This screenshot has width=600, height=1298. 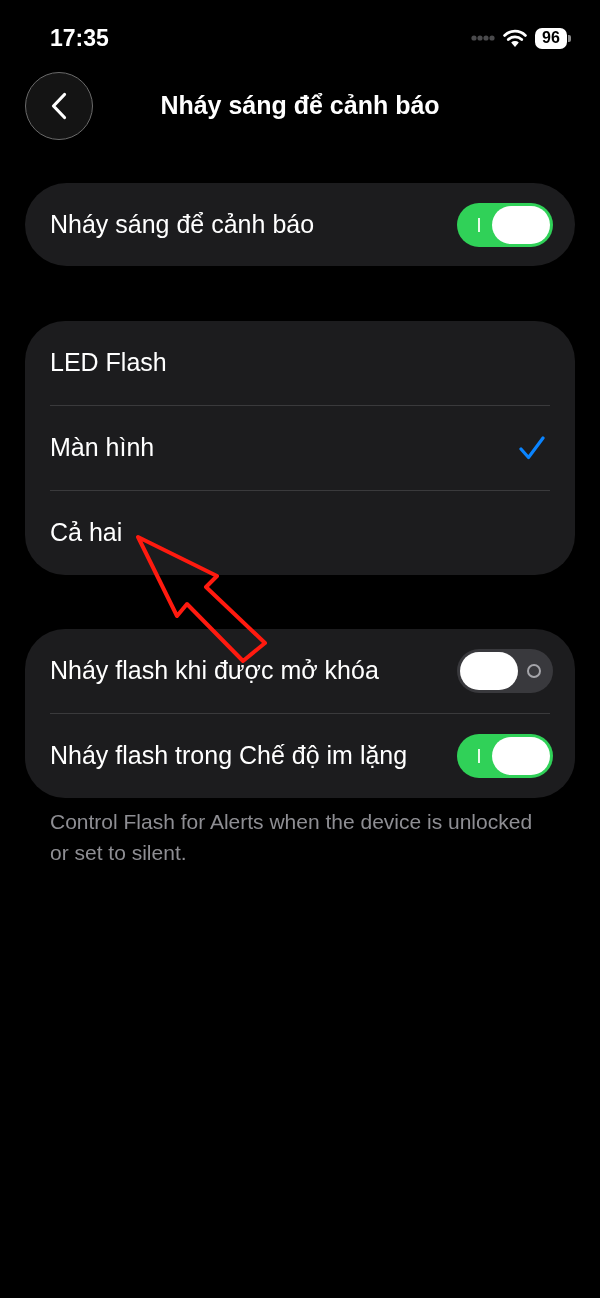 What do you see at coordinates (300, 106) in the screenshot?
I see `page-title: Nháy sáng để cảnh báo` at bounding box center [300, 106].